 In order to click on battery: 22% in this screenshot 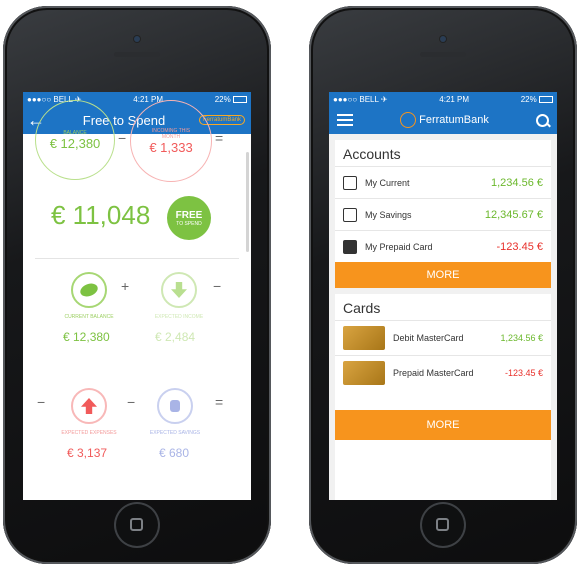, I will do `click(231, 99)`.